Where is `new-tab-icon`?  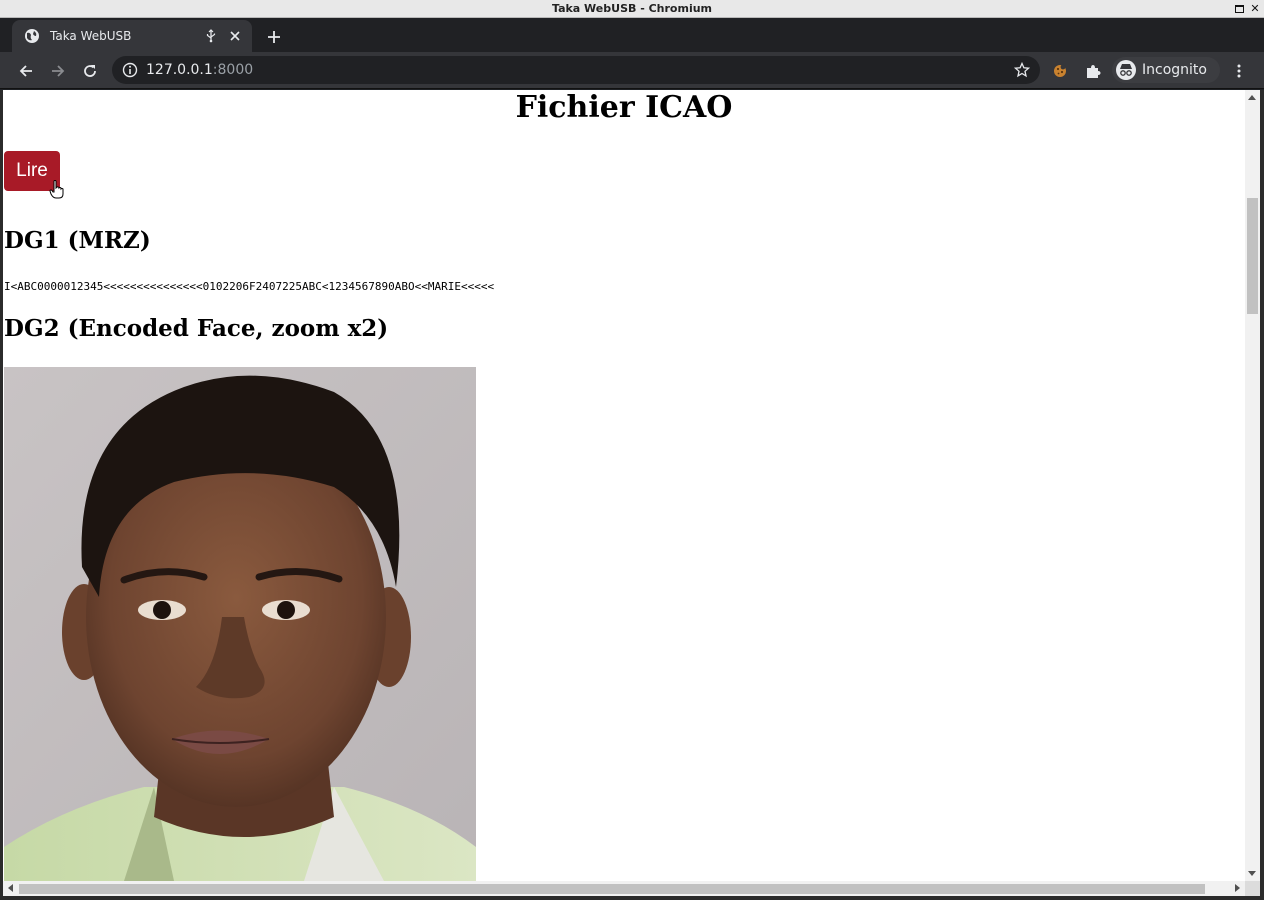
new-tab-icon is located at coordinates (274, 37).